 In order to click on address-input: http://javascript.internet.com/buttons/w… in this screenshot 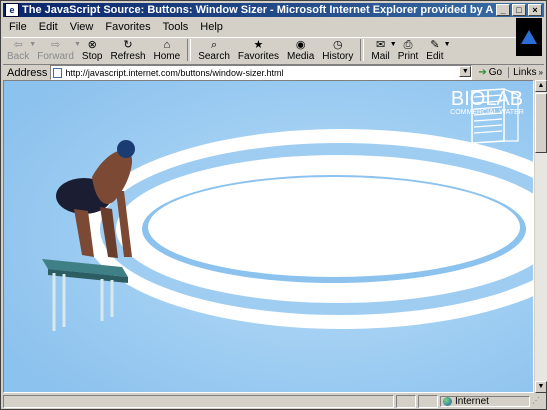, I will do `click(261, 72)`.